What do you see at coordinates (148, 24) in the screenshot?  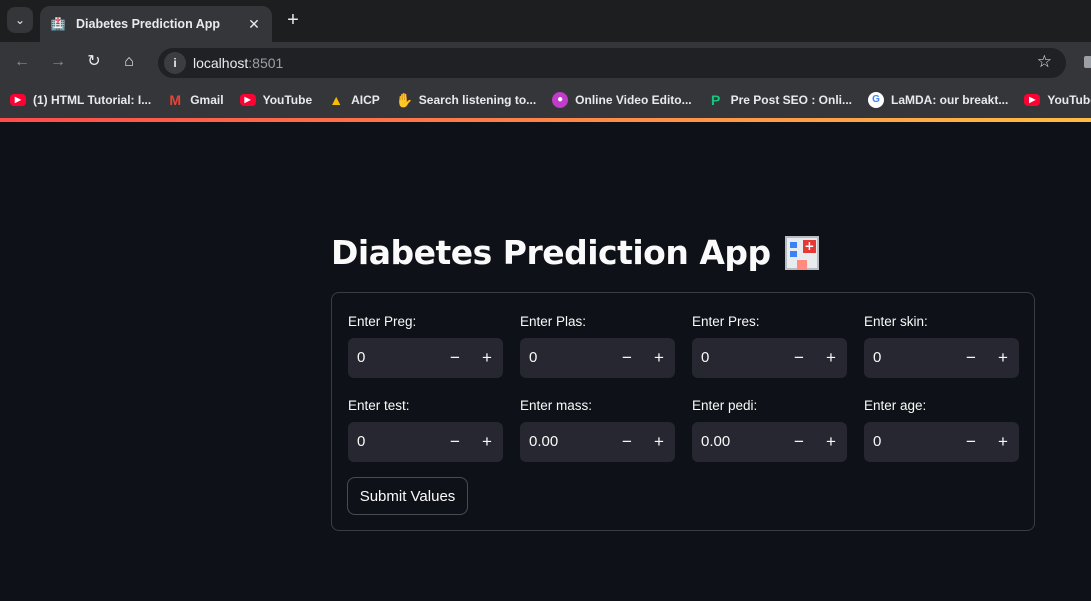 I see `tab-title: Diabetes Prediction App` at bounding box center [148, 24].